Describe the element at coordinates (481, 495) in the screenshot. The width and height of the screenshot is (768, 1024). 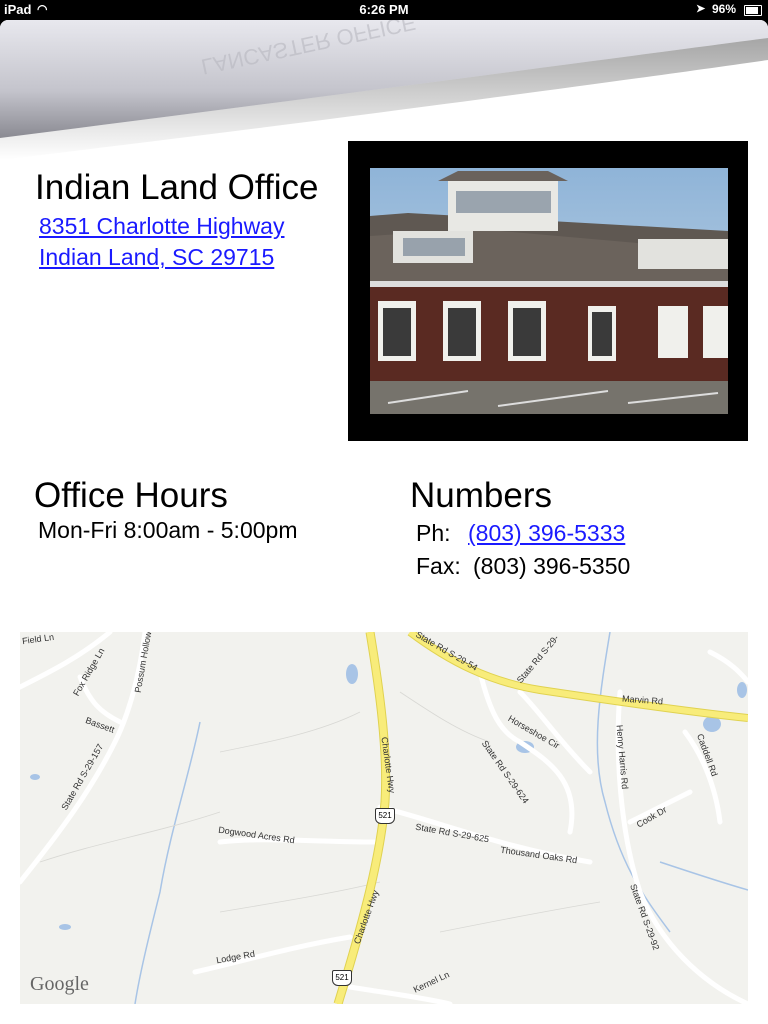
I see `numbers-heading: Numbers` at that location.